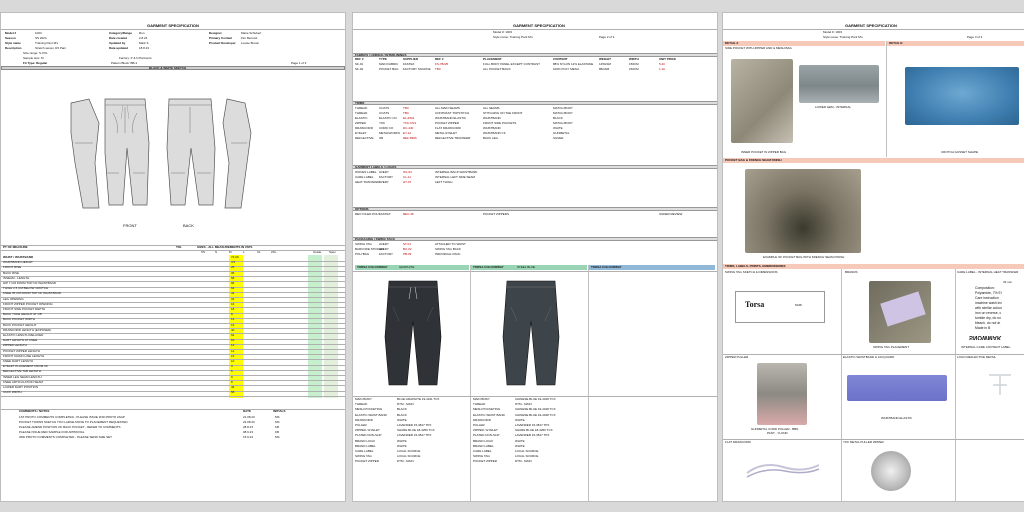 This screenshot has height=512, width=1024. Describe the element at coordinates (381, 138) in the screenshot. I see `table-cell: 3M` at that location.